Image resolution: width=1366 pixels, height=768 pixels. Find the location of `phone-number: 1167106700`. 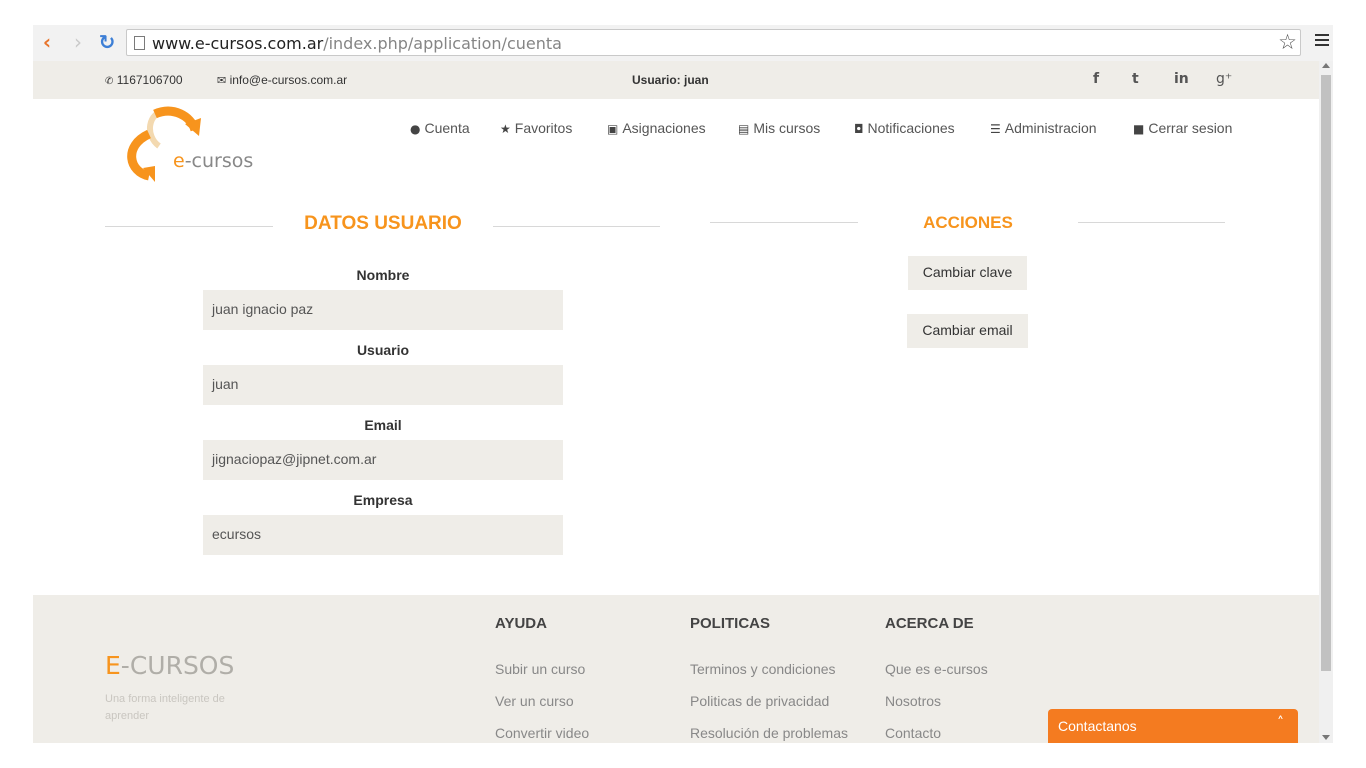

phone-number: 1167106700 is located at coordinates (149, 80).